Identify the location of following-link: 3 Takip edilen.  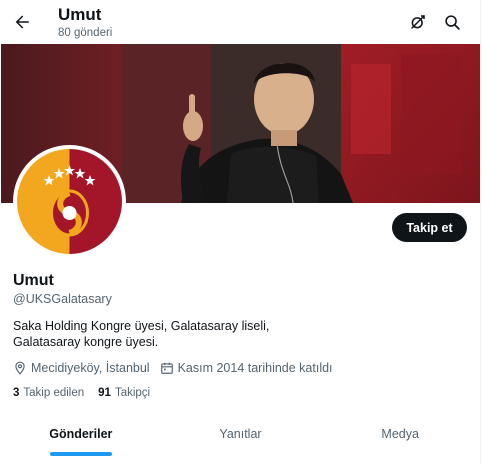
(48, 393).